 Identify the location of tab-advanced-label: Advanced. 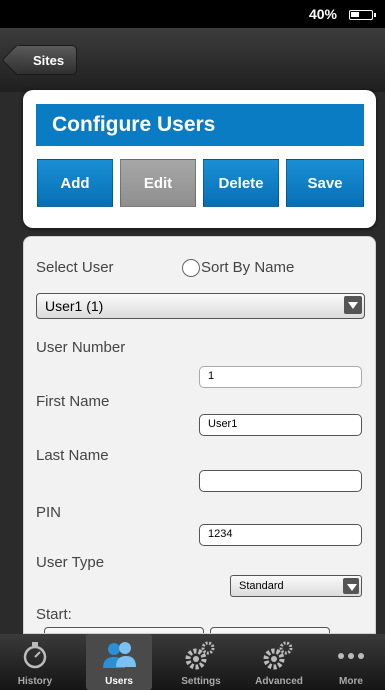
(279, 681).